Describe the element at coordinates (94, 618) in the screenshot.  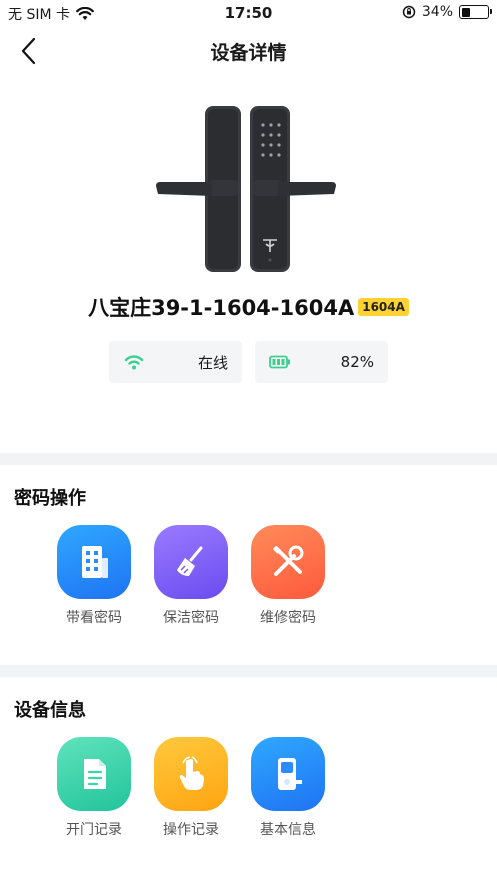
I see `view-password-label: 带看密码` at that location.